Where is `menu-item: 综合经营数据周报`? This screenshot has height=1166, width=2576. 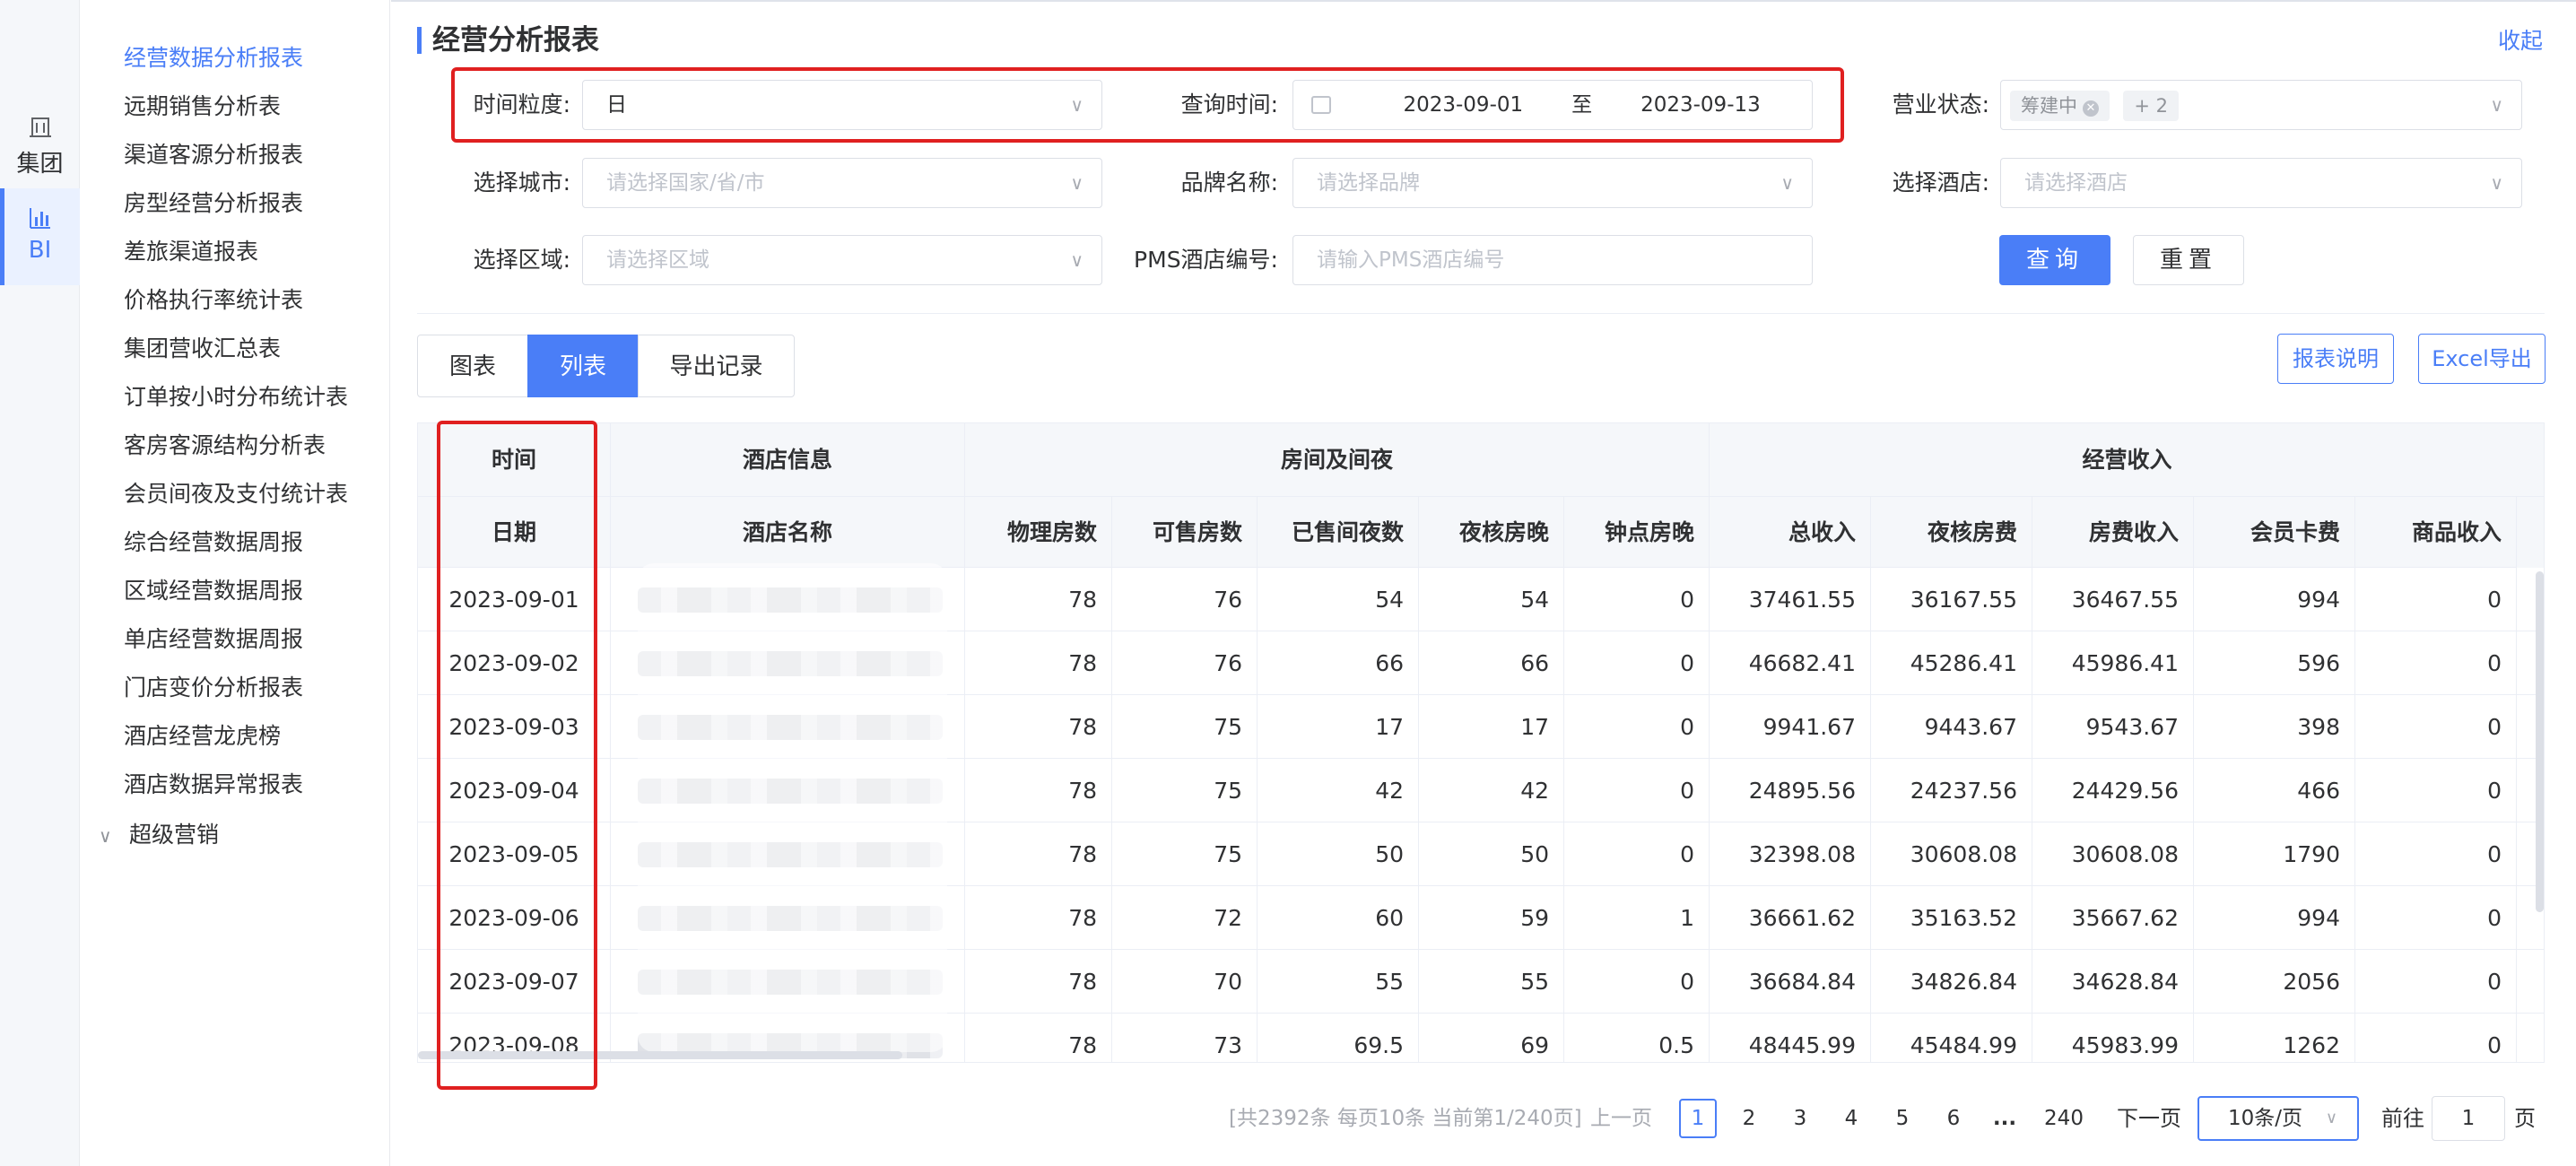 menu-item: 综合经营数据周报 is located at coordinates (213, 543).